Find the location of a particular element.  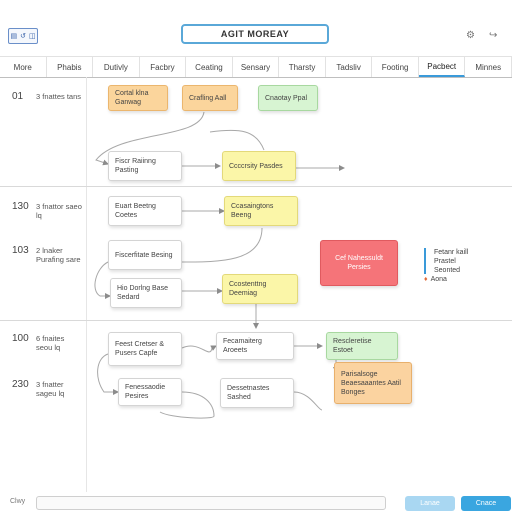

lane-label: 130 3 fnattor saeo lq is located at coordinates (47, 211).